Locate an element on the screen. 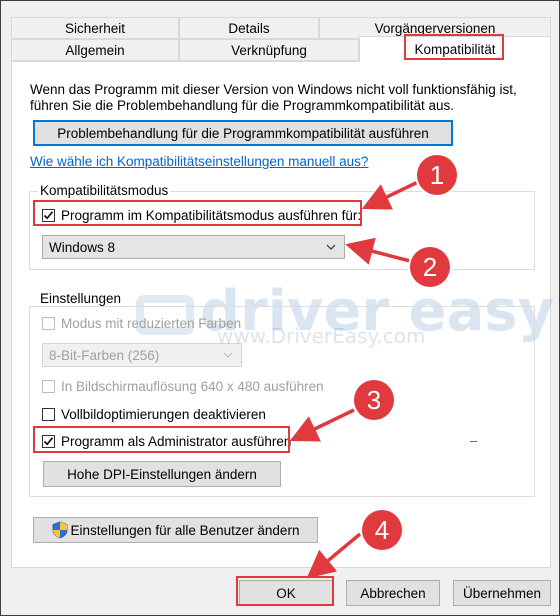 The width and height of the screenshot is (560, 616). badge-1: 1 is located at coordinates (437, 175).